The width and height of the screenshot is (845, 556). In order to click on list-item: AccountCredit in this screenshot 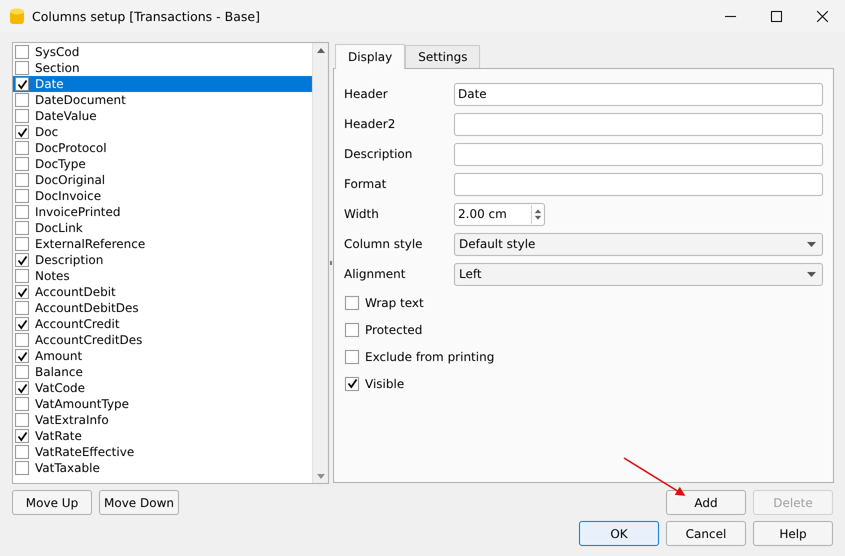, I will do `click(170, 324)`.